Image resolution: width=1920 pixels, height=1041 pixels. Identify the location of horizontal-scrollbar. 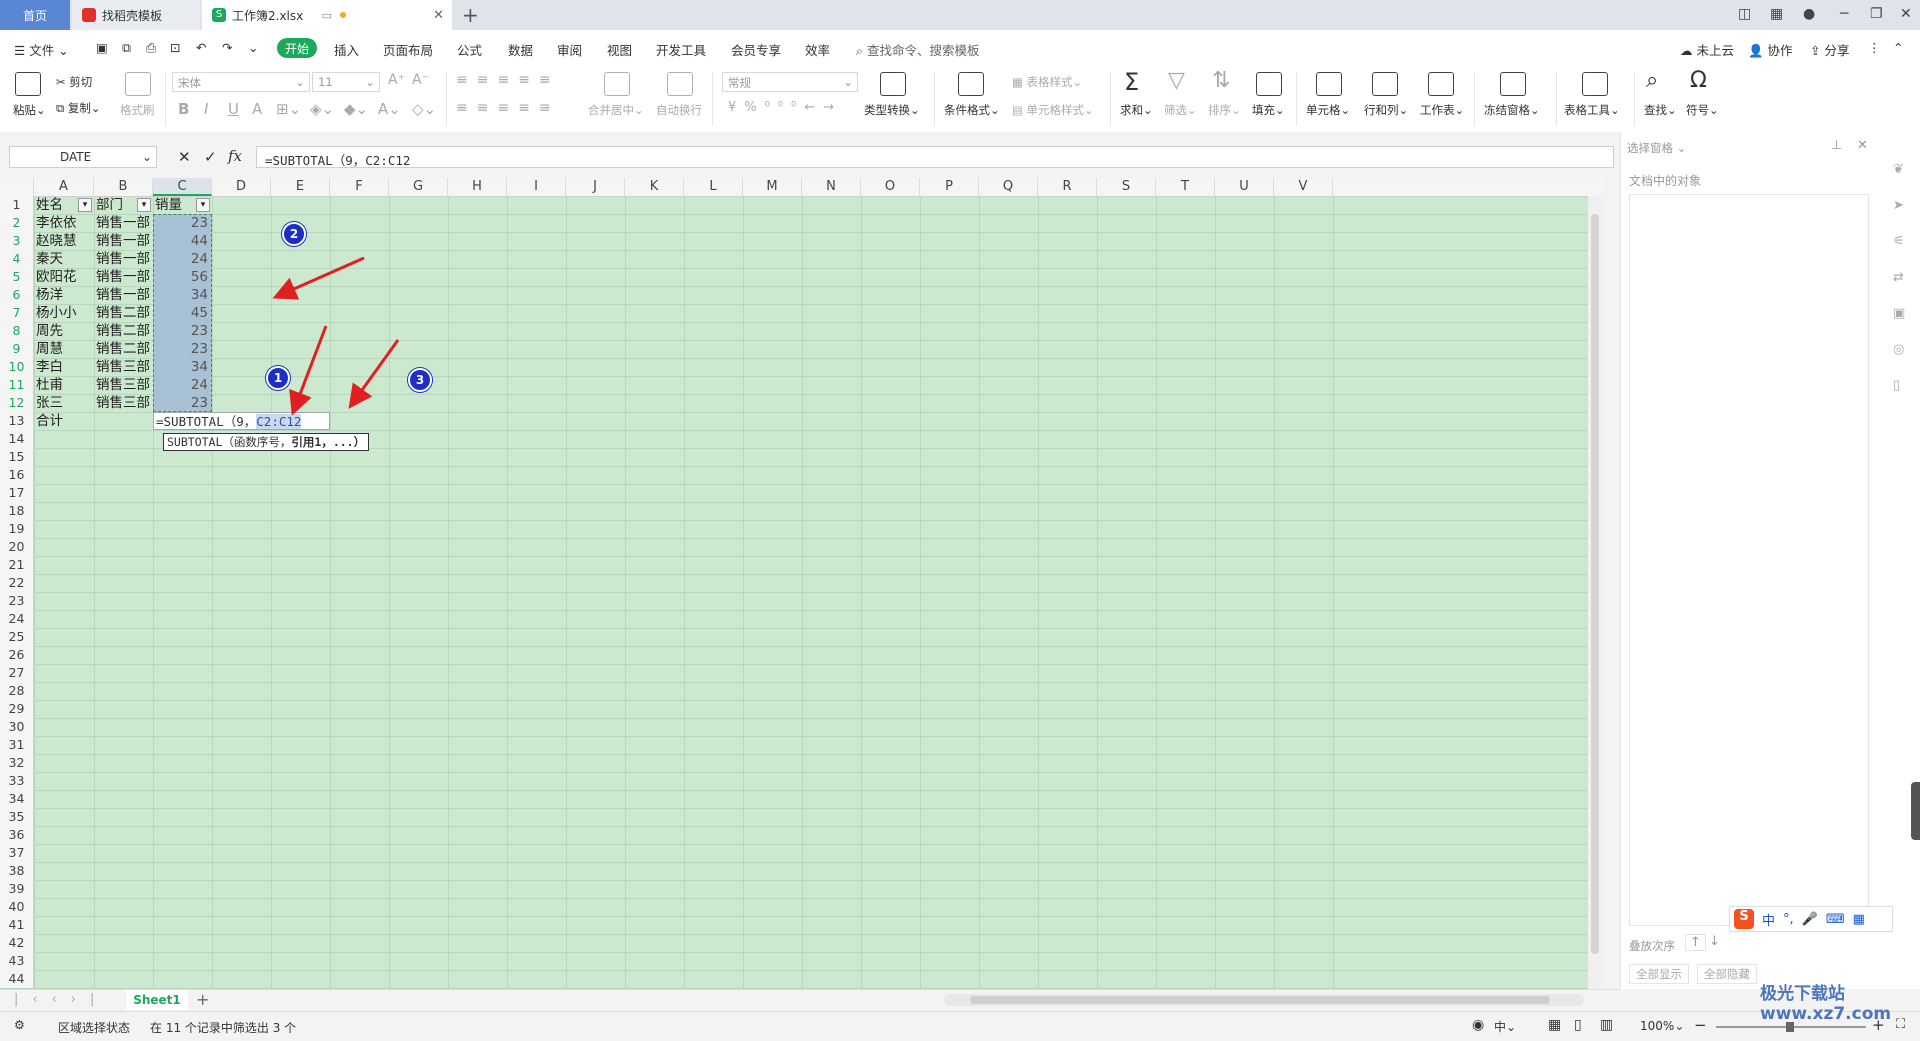
(1264, 1000).